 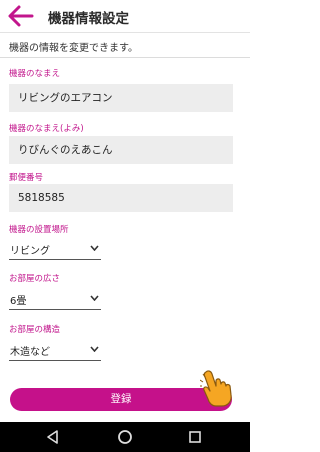 What do you see at coordinates (35, 279) in the screenshot?
I see `room-size-label: お部屋の広さ` at bounding box center [35, 279].